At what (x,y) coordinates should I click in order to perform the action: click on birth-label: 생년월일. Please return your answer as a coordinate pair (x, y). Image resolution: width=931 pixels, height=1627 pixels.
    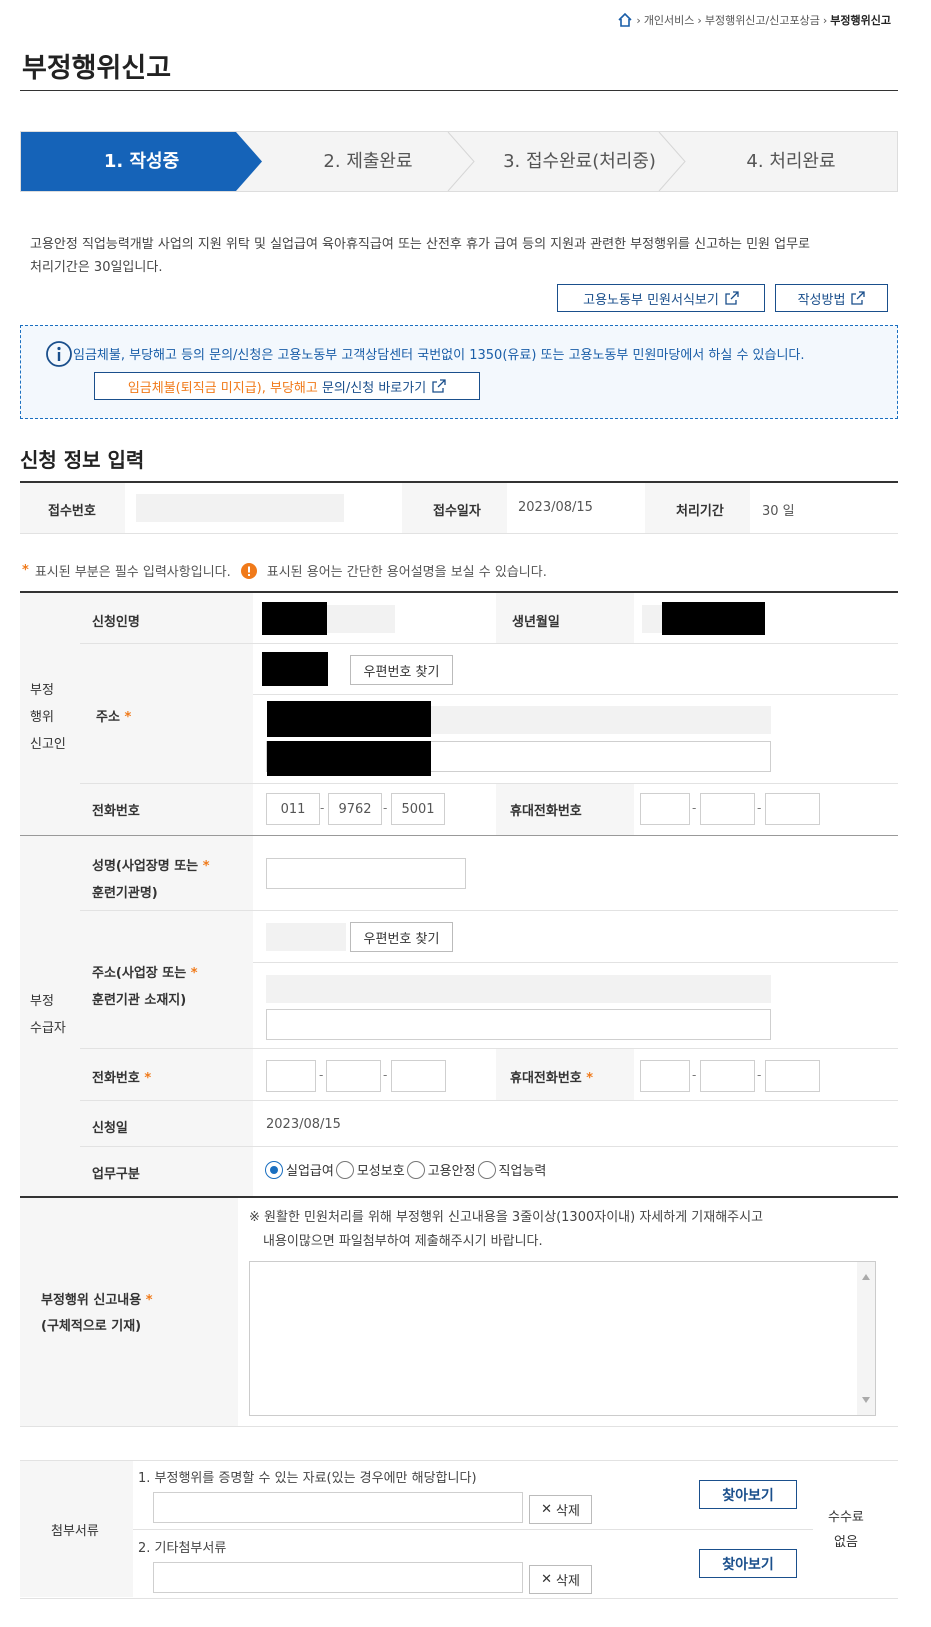
    Looking at the image, I should click on (536, 622).